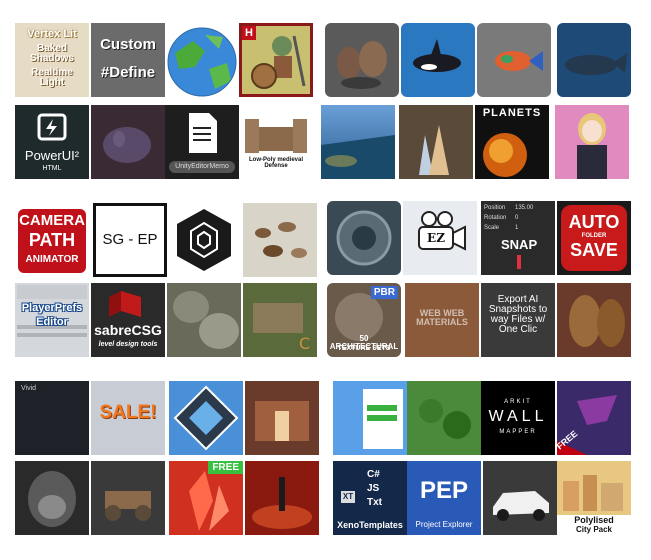 The height and width of the screenshot is (560, 651). I want to click on asset-tile-polylised: Polylised City Pack, so click(594, 498).